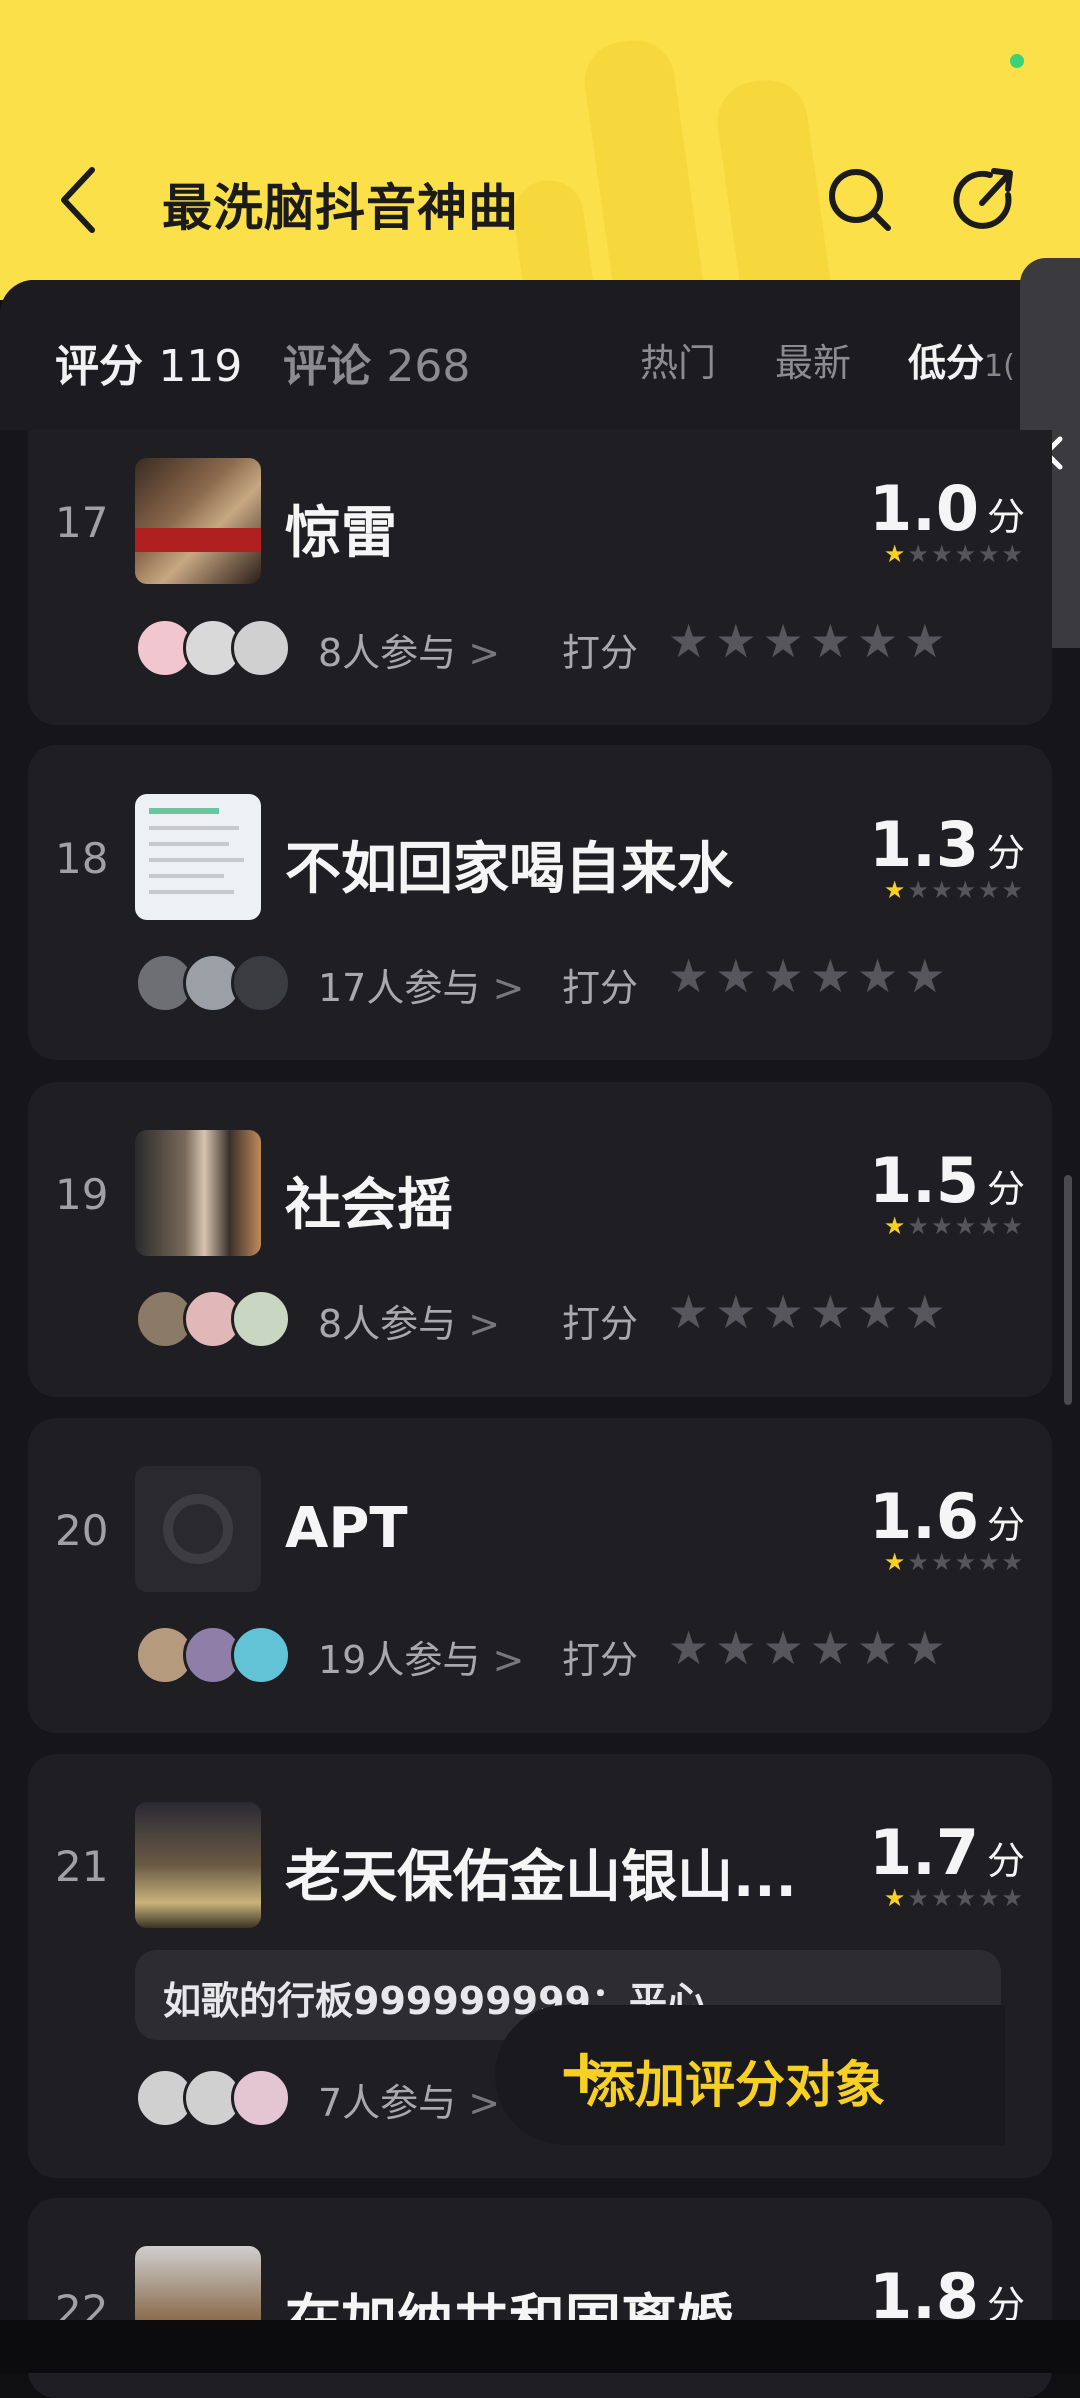 The width and height of the screenshot is (1080, 2398). What do you see at coordinates (678, 359) in the screenshot?
I see `sort-hot: 热门` at bounding box center [678, 359].